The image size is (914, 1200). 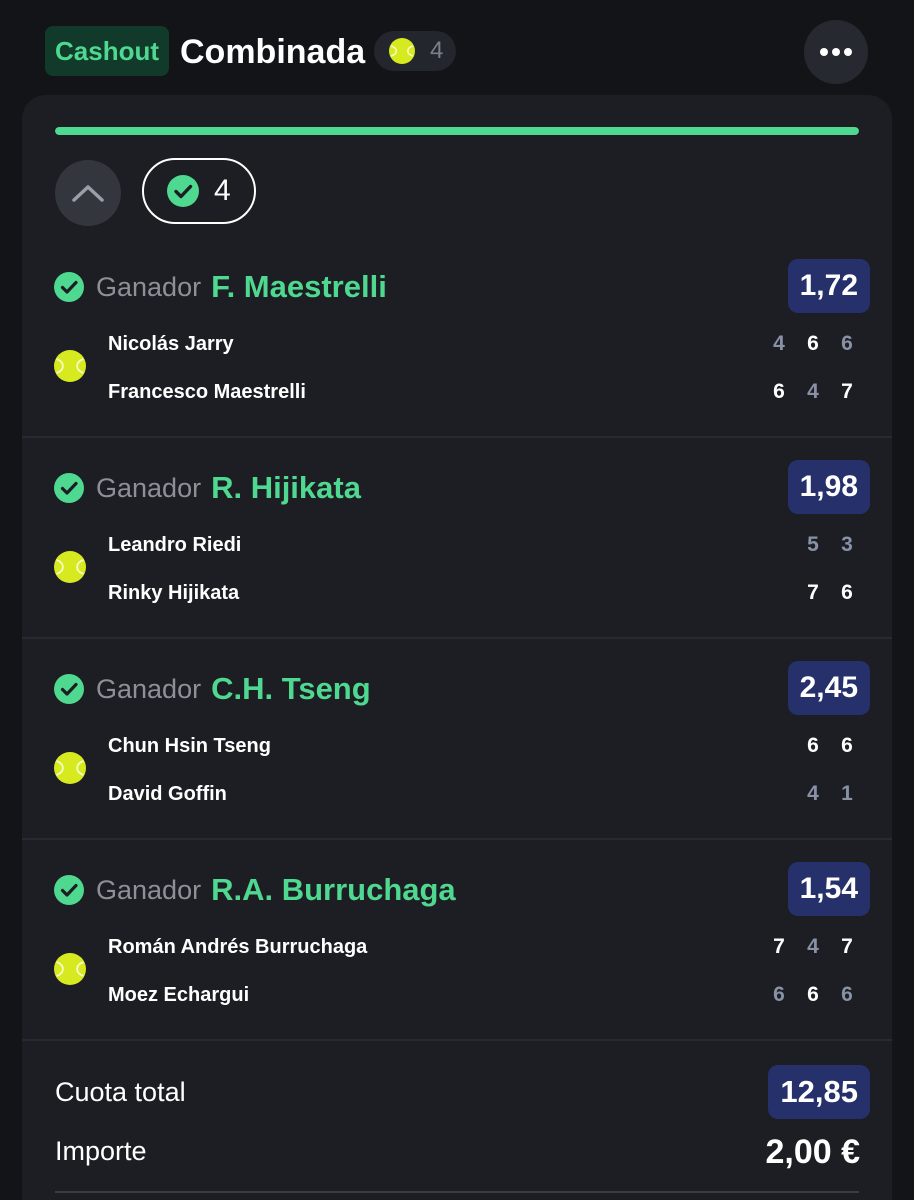 What do you see at coordinates (167, 793) in the screenshot?
I see `player-name: David Goffin` at bounding box center [167, 793].